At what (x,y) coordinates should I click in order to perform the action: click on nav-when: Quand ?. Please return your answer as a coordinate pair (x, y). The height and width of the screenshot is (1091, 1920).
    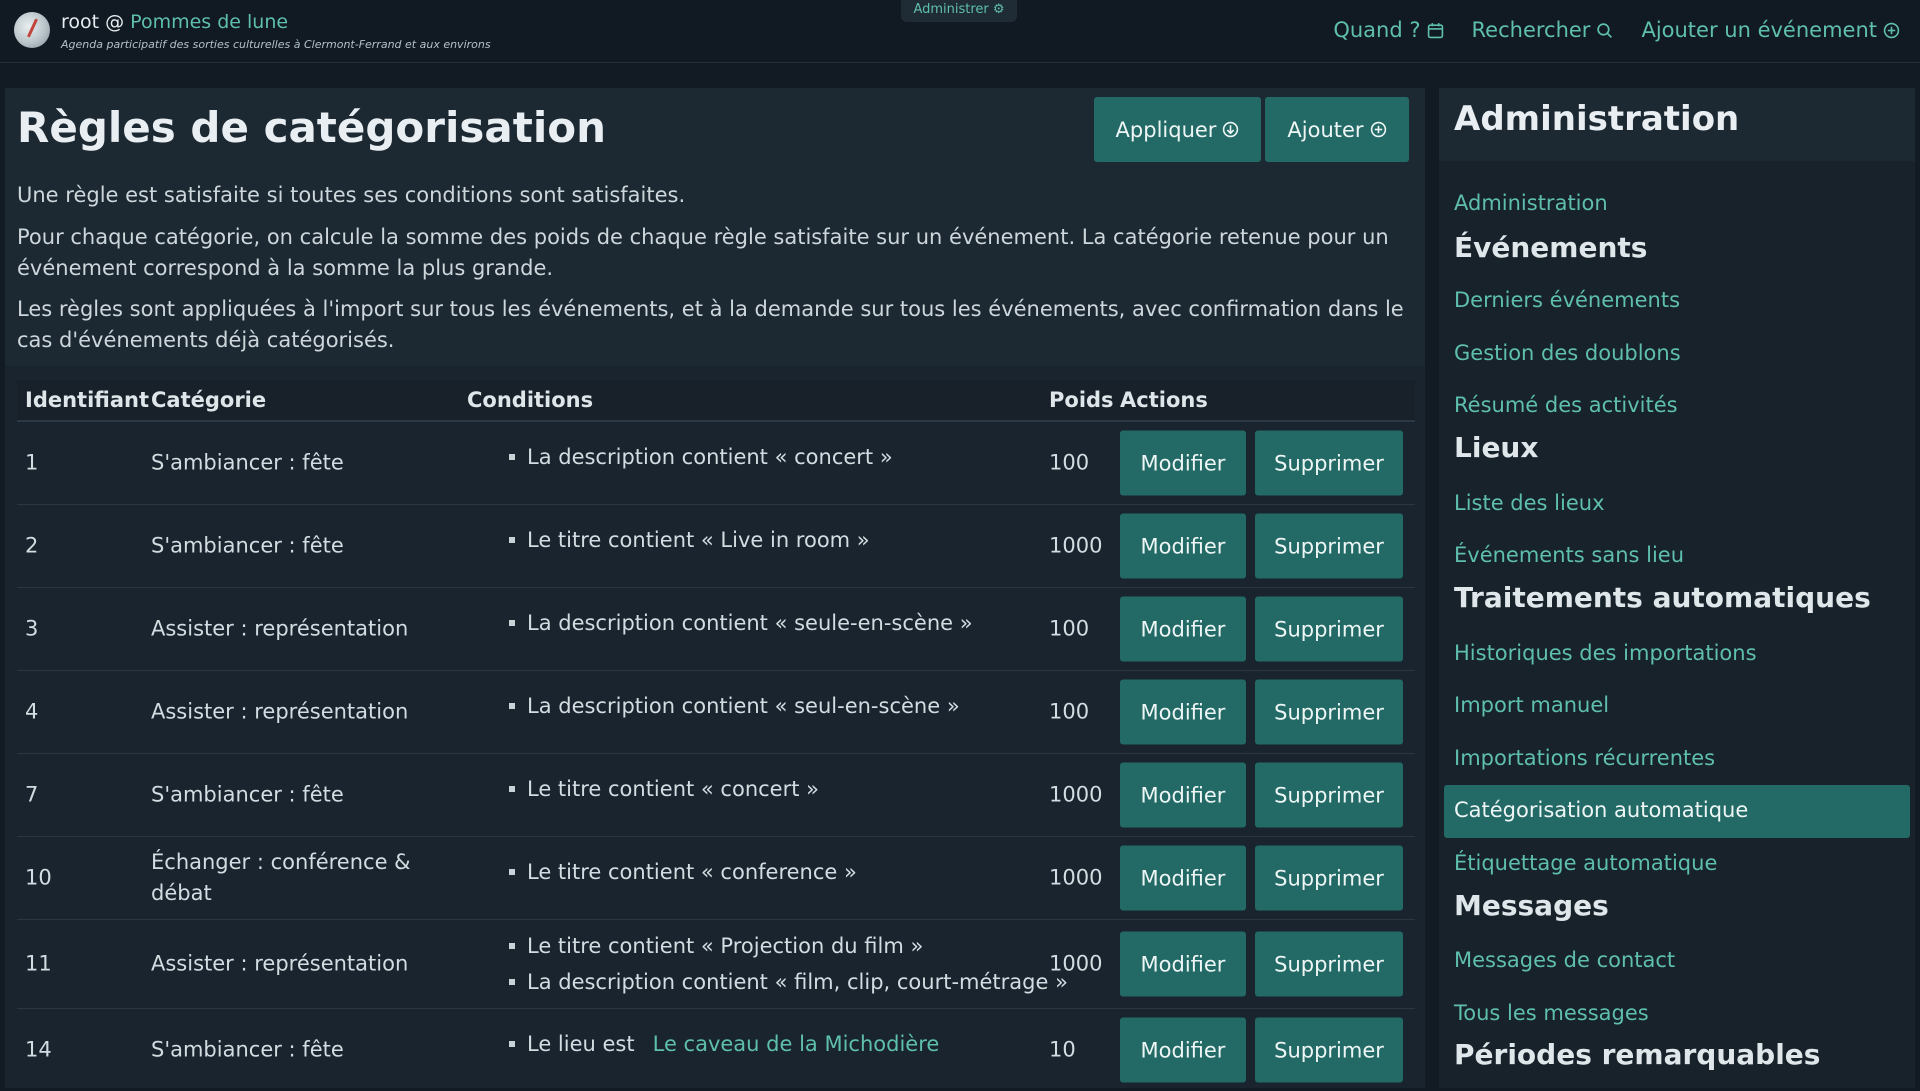
    Looking at the image, I should click on (1388, 30).